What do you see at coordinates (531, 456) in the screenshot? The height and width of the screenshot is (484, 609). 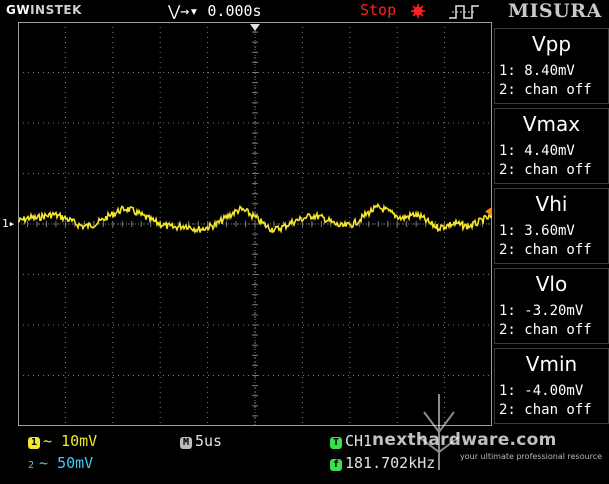 I see `watermark-subtitle: your ultimate professional resource` at bounding box center [531, 456].